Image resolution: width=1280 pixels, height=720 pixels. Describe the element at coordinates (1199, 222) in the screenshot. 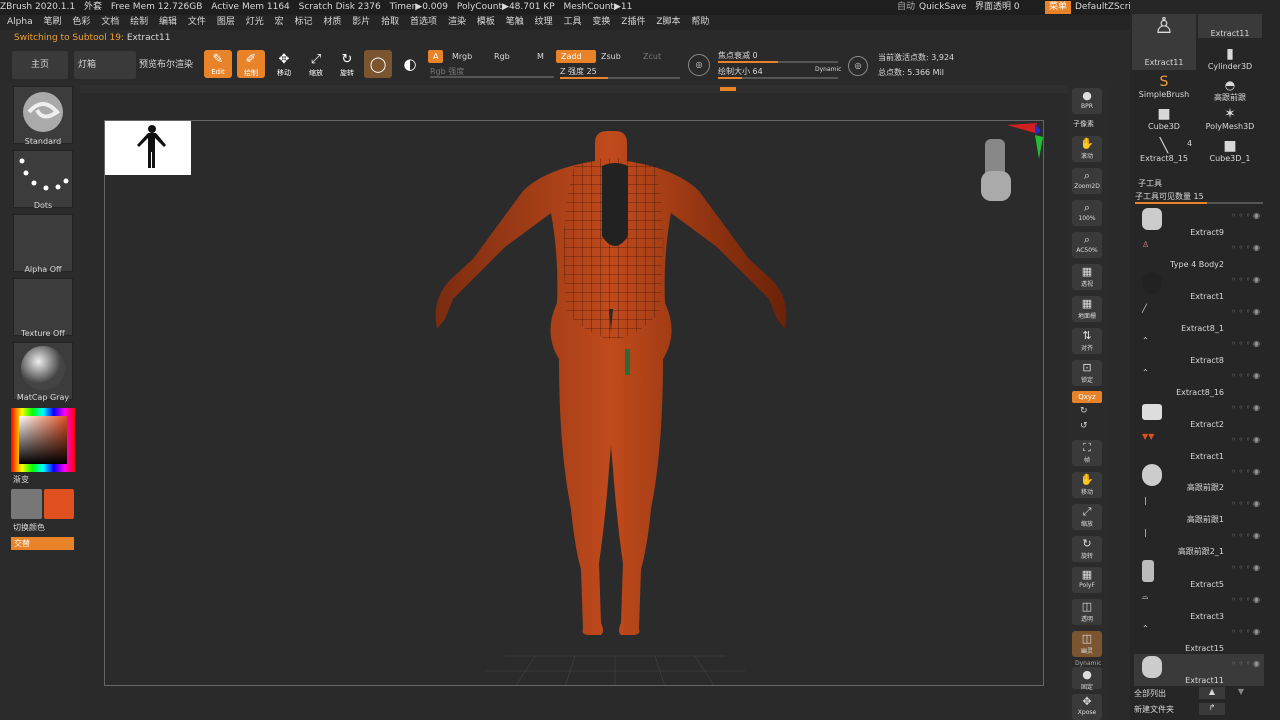

I see `subtool-row: ◦ ◦ ◦ ◉ Extract9` at that location.